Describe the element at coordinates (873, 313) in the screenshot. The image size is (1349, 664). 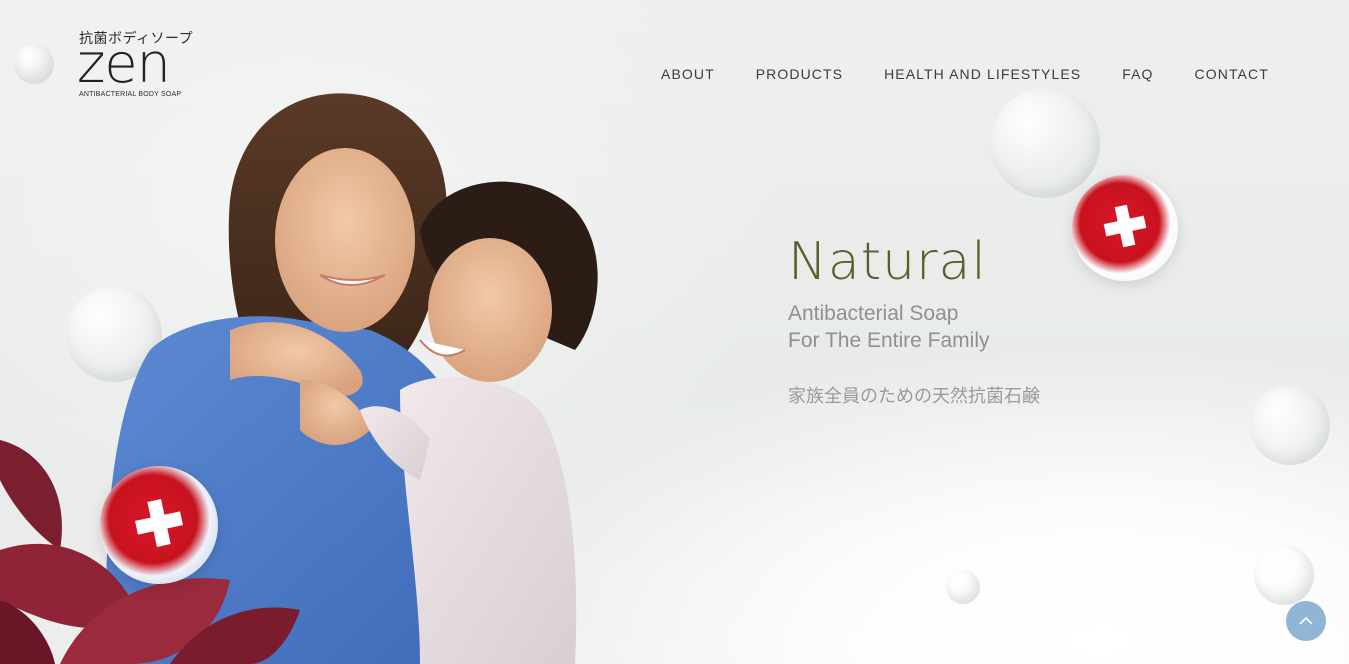
I see `hero-subtitle-line1: Antibacterial Soap` at that location.